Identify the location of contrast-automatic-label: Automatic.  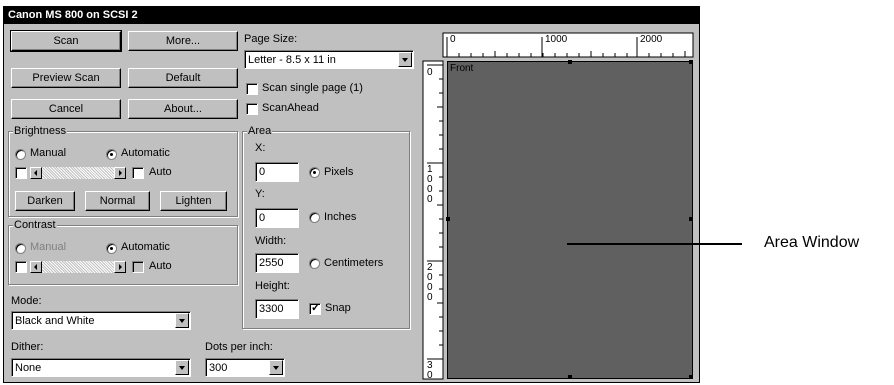
(145, 247).